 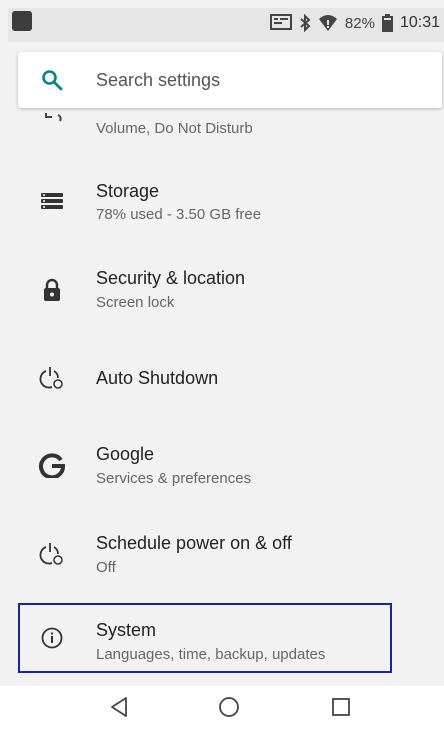 I want to click on settings-item-google: Google Services & preferences, so click(x=222, y=467).